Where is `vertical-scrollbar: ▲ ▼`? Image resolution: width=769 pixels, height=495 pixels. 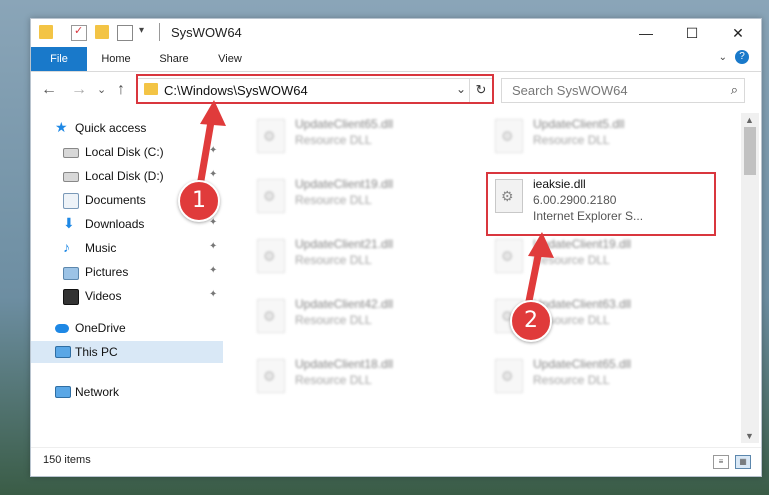
vertical-scrollbar: ▲ ▼ is located at coordinates (750, 278).